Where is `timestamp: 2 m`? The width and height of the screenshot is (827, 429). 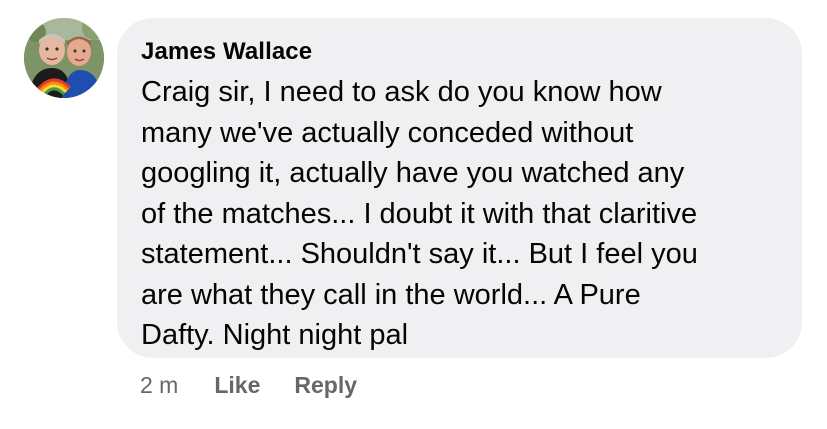
timestamp: 2 m is located at coordinates (159, 385).